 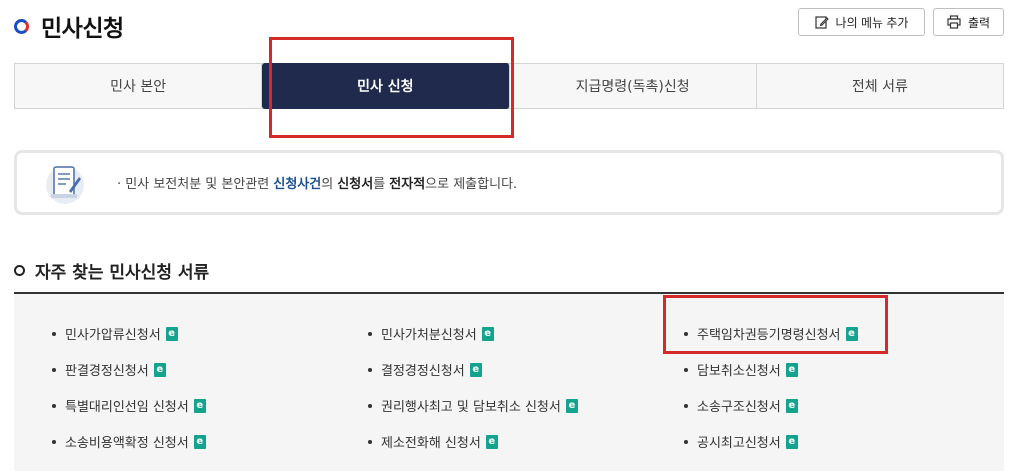 I want to click on print-button: 출력, so click(x=968, y=22).